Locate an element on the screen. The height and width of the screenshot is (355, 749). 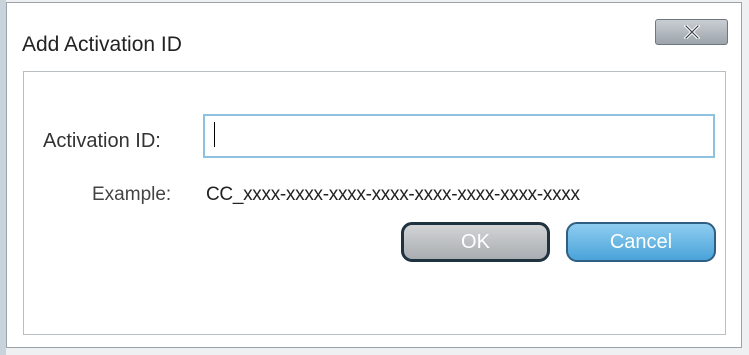
cancel-button: Cancel is located at coordinates (641, 242).